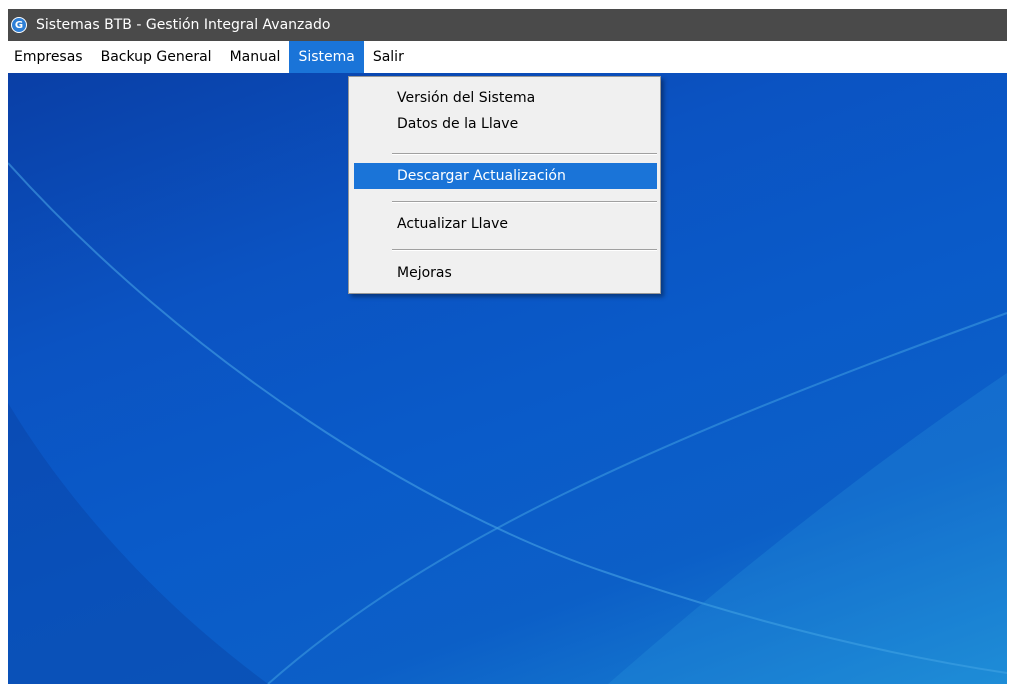 The width and height of the screenshot is (1010, 684). Describe the element at coordinates (326, 57) in the screenshot. I see `menu-sistema: Sistema` at that location.